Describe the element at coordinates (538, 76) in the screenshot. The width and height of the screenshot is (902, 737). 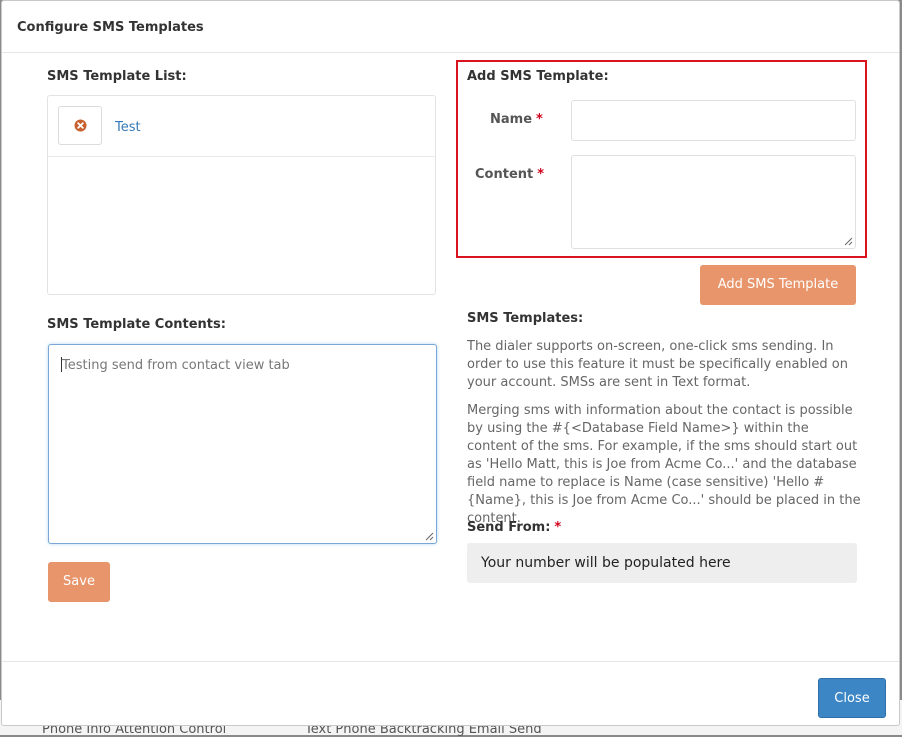
I see `add-template-title: Add SMS Template:` at that location.